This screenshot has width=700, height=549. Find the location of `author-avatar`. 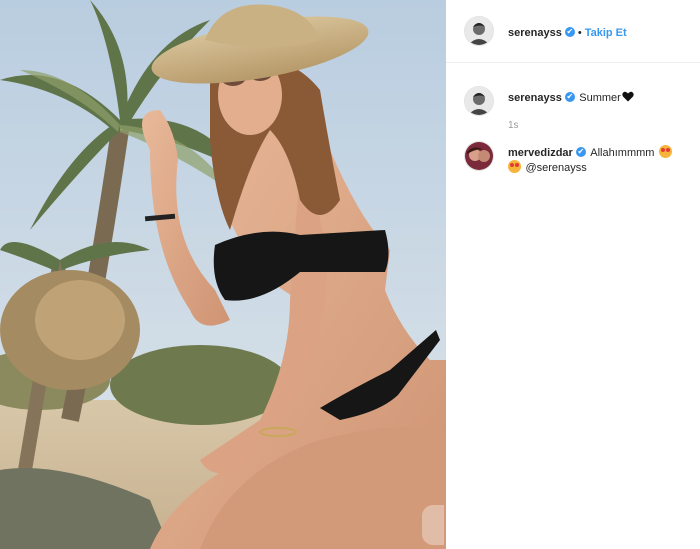

author-avatar is located at coordinates (479, 31).